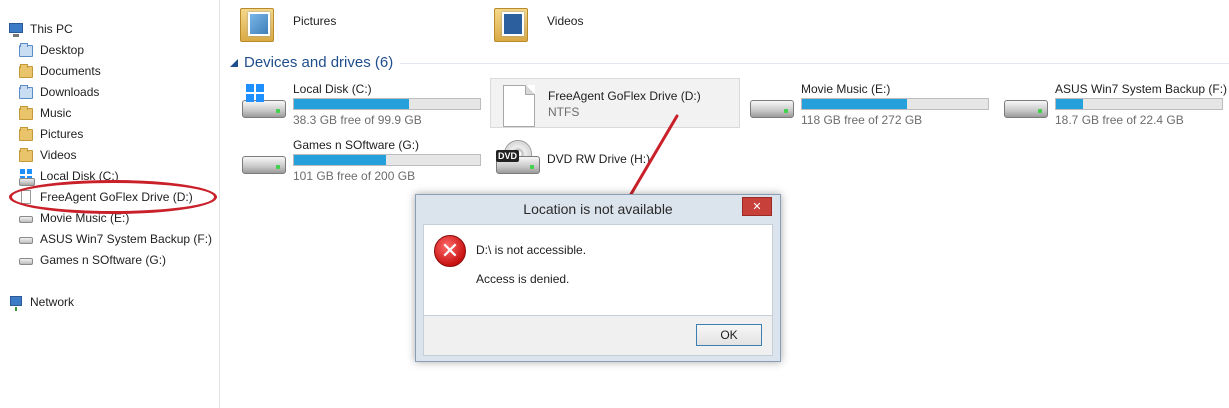 The image size is (1229, 408). I want to click on group-title: Devices and drives (6), so click(319, 62).